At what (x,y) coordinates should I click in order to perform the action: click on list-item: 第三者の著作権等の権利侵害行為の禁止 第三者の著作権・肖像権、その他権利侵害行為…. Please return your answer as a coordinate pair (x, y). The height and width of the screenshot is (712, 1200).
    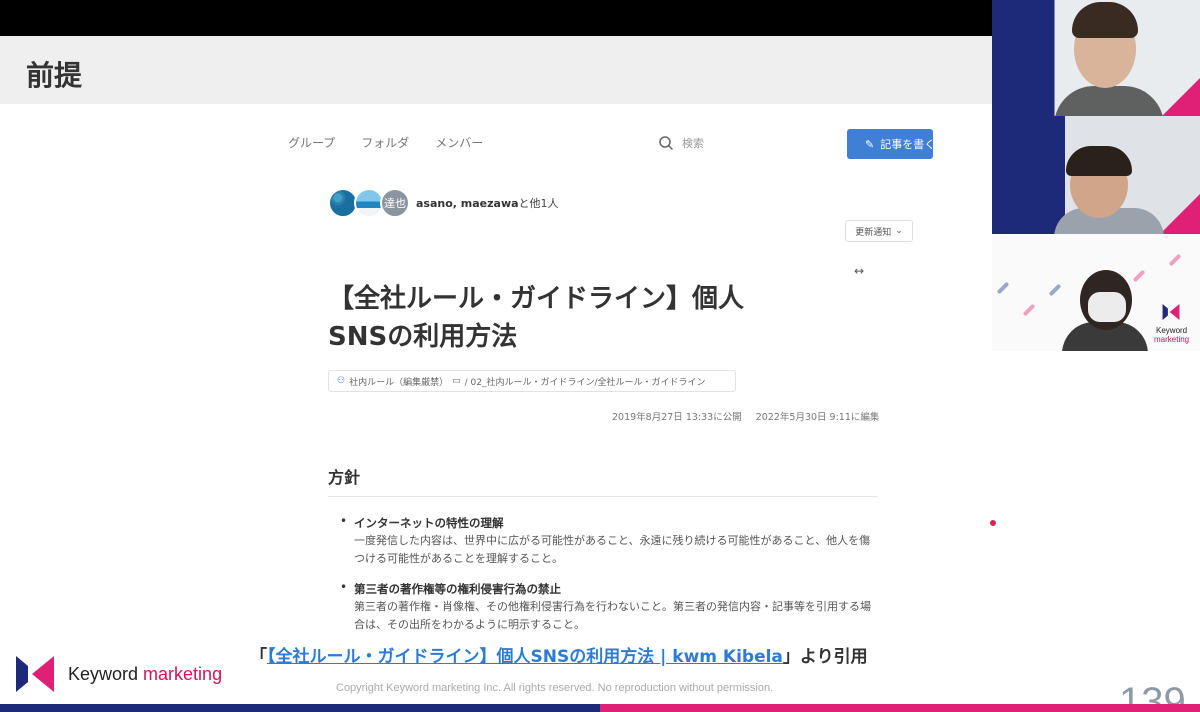
    Looking at the image, I should click on (610, 607).